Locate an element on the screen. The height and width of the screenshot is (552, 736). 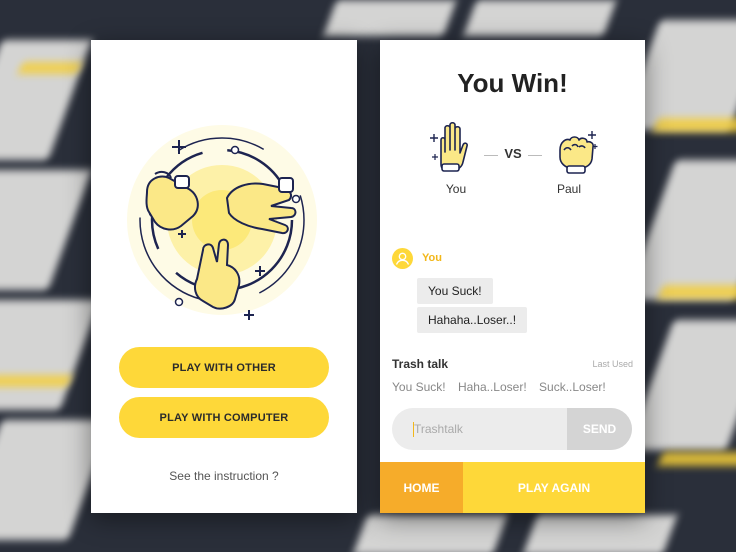
play-with-computer-button: PLAY WITH COMPUTER is located at coordinates (224, 417).